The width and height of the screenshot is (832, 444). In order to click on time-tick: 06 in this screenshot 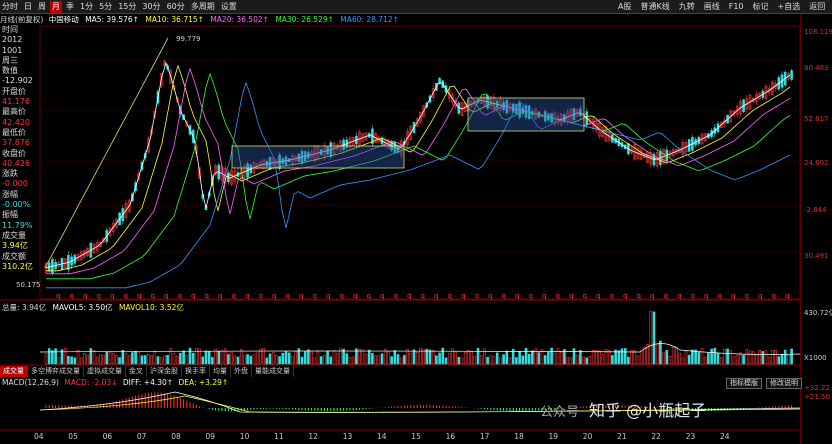, I will do `click(107, 436)`.